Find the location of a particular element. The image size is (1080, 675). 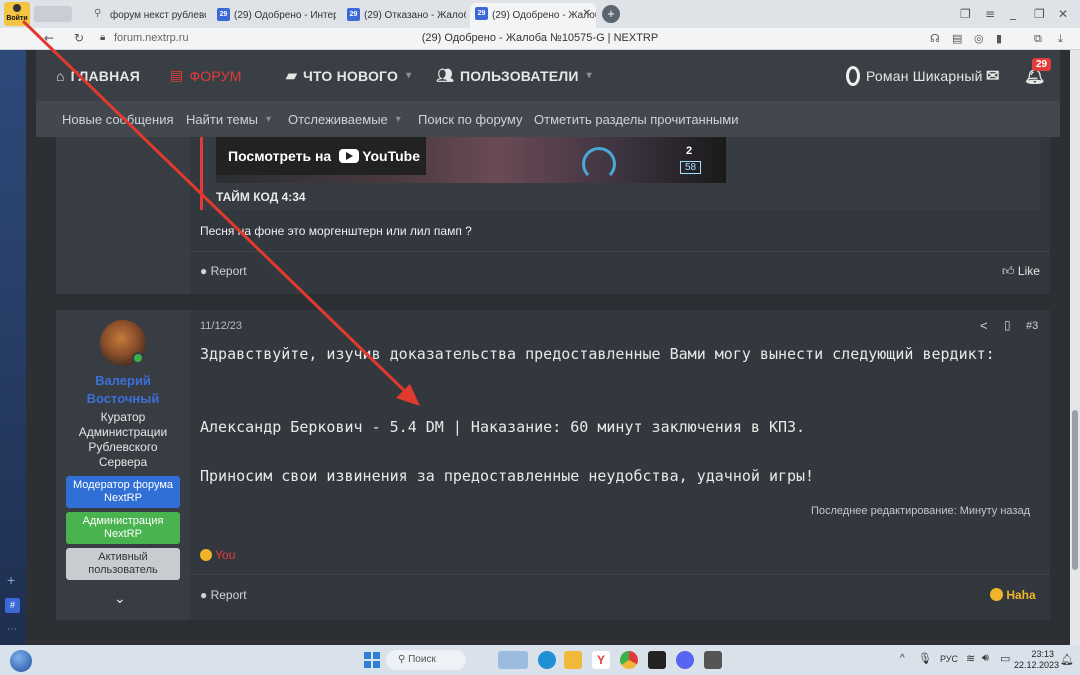

tab-4-active: 29 (29) Одобрено - Жалоб ✕ is located at coordinates (533, 15).